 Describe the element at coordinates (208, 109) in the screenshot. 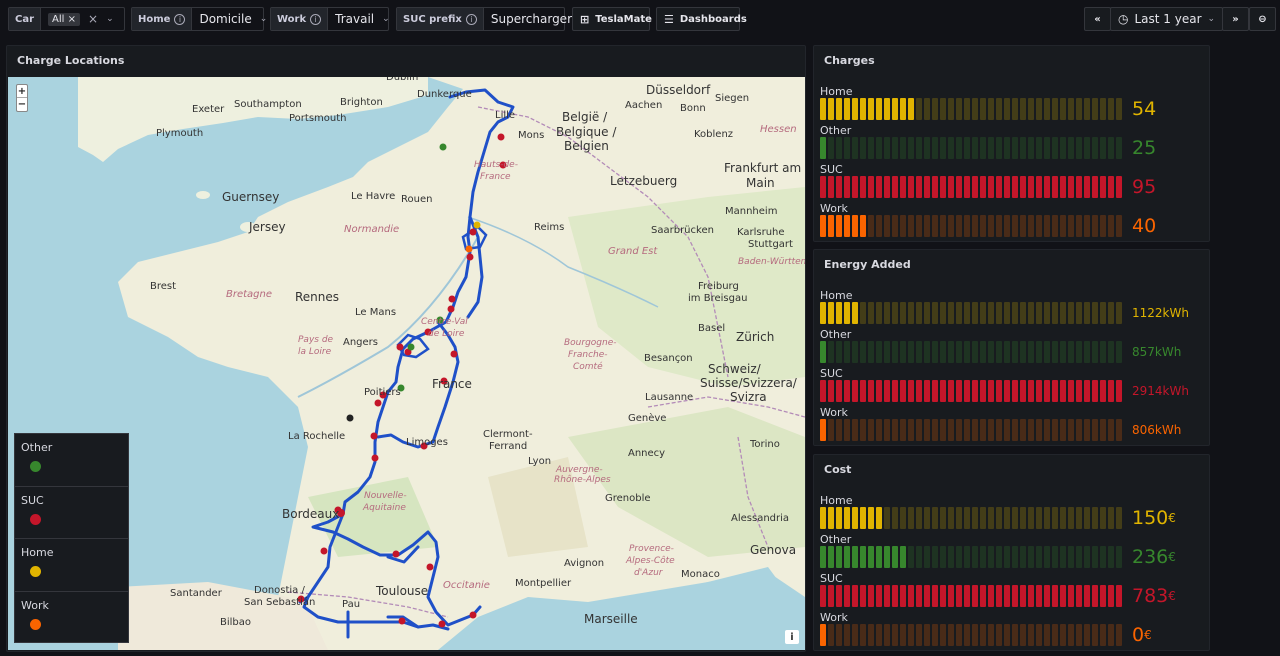

I see `svg-text: Exeter` at that location.